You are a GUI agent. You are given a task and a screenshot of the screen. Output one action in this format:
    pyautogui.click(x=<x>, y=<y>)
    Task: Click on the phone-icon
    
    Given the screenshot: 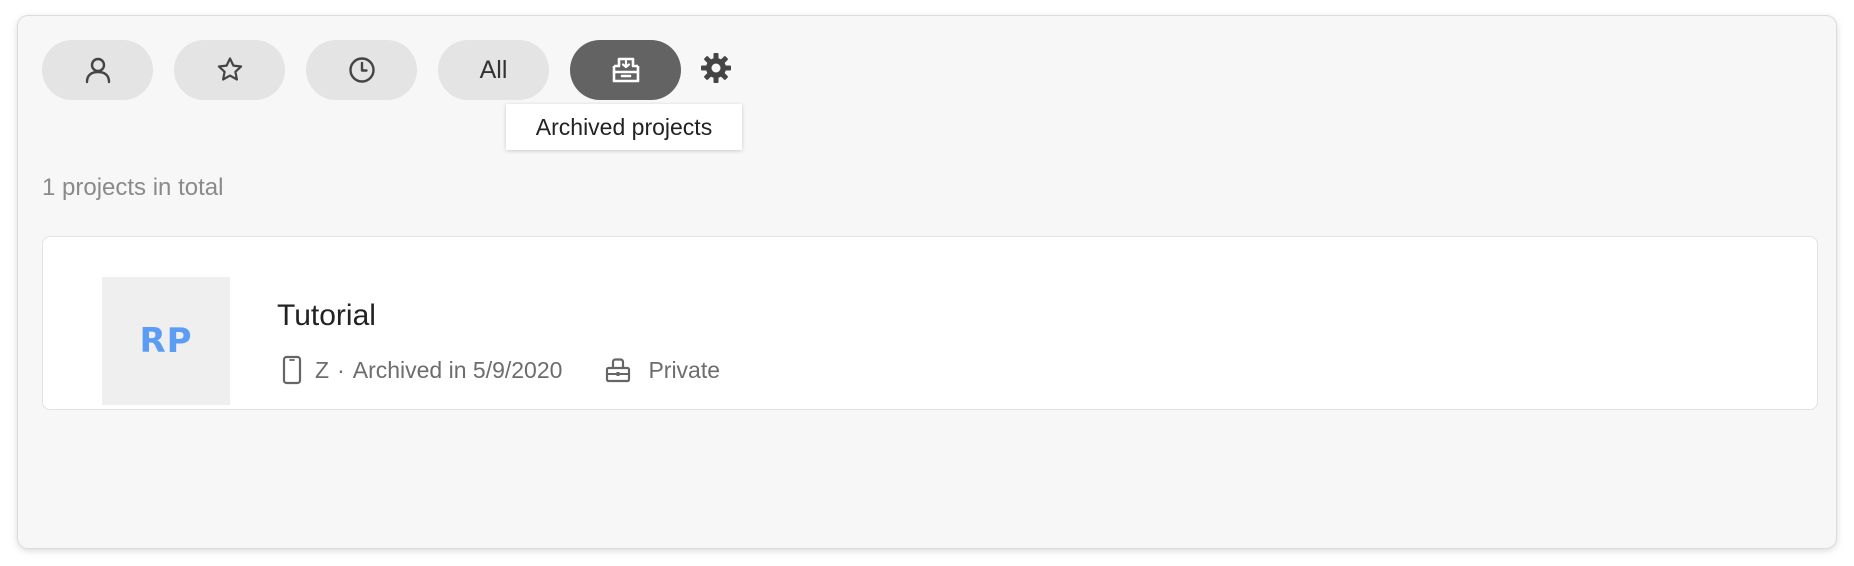 What is the action you would take?
    pyautogui.click(x=292, y=370)
    